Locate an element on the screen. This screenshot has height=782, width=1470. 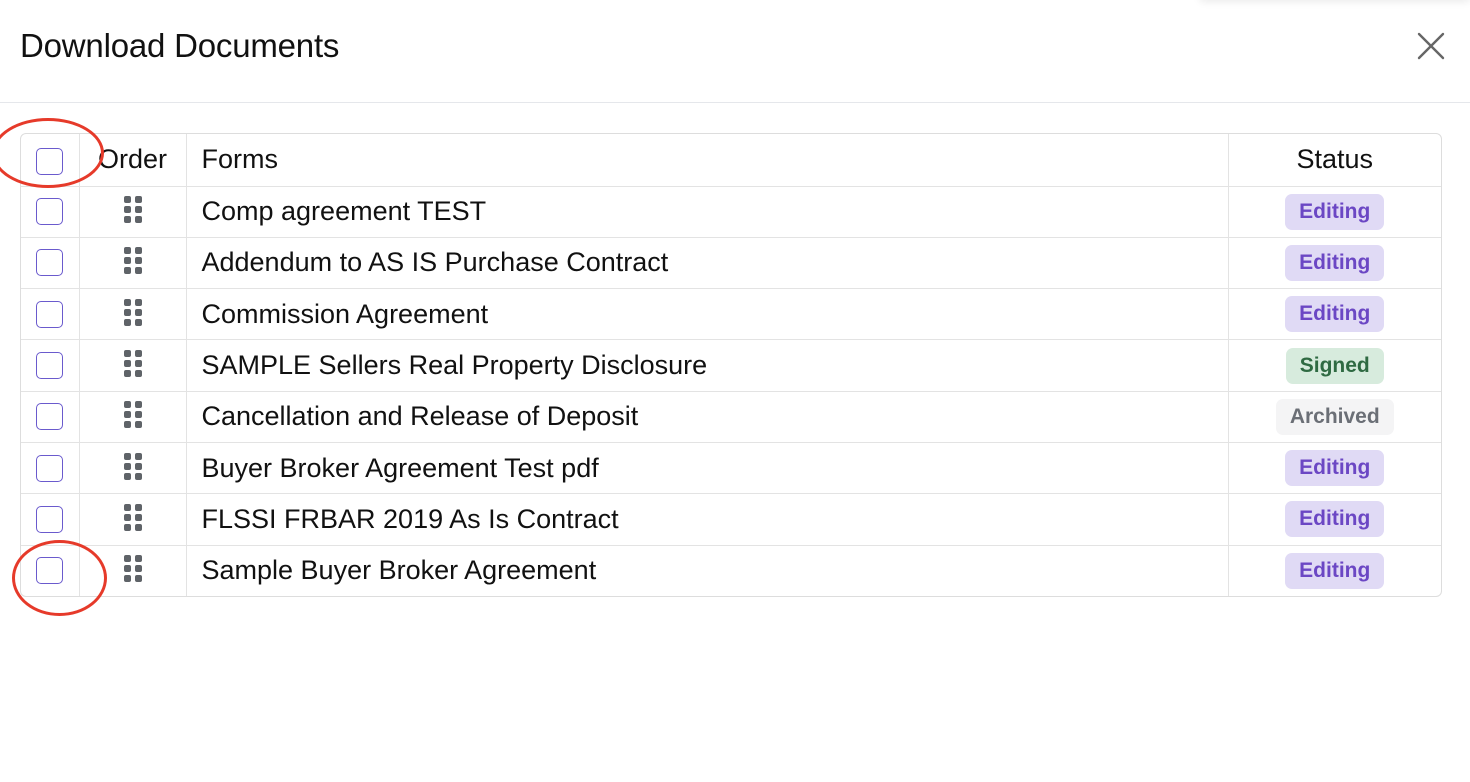
close-icon is located at coordinates (1431, 46).